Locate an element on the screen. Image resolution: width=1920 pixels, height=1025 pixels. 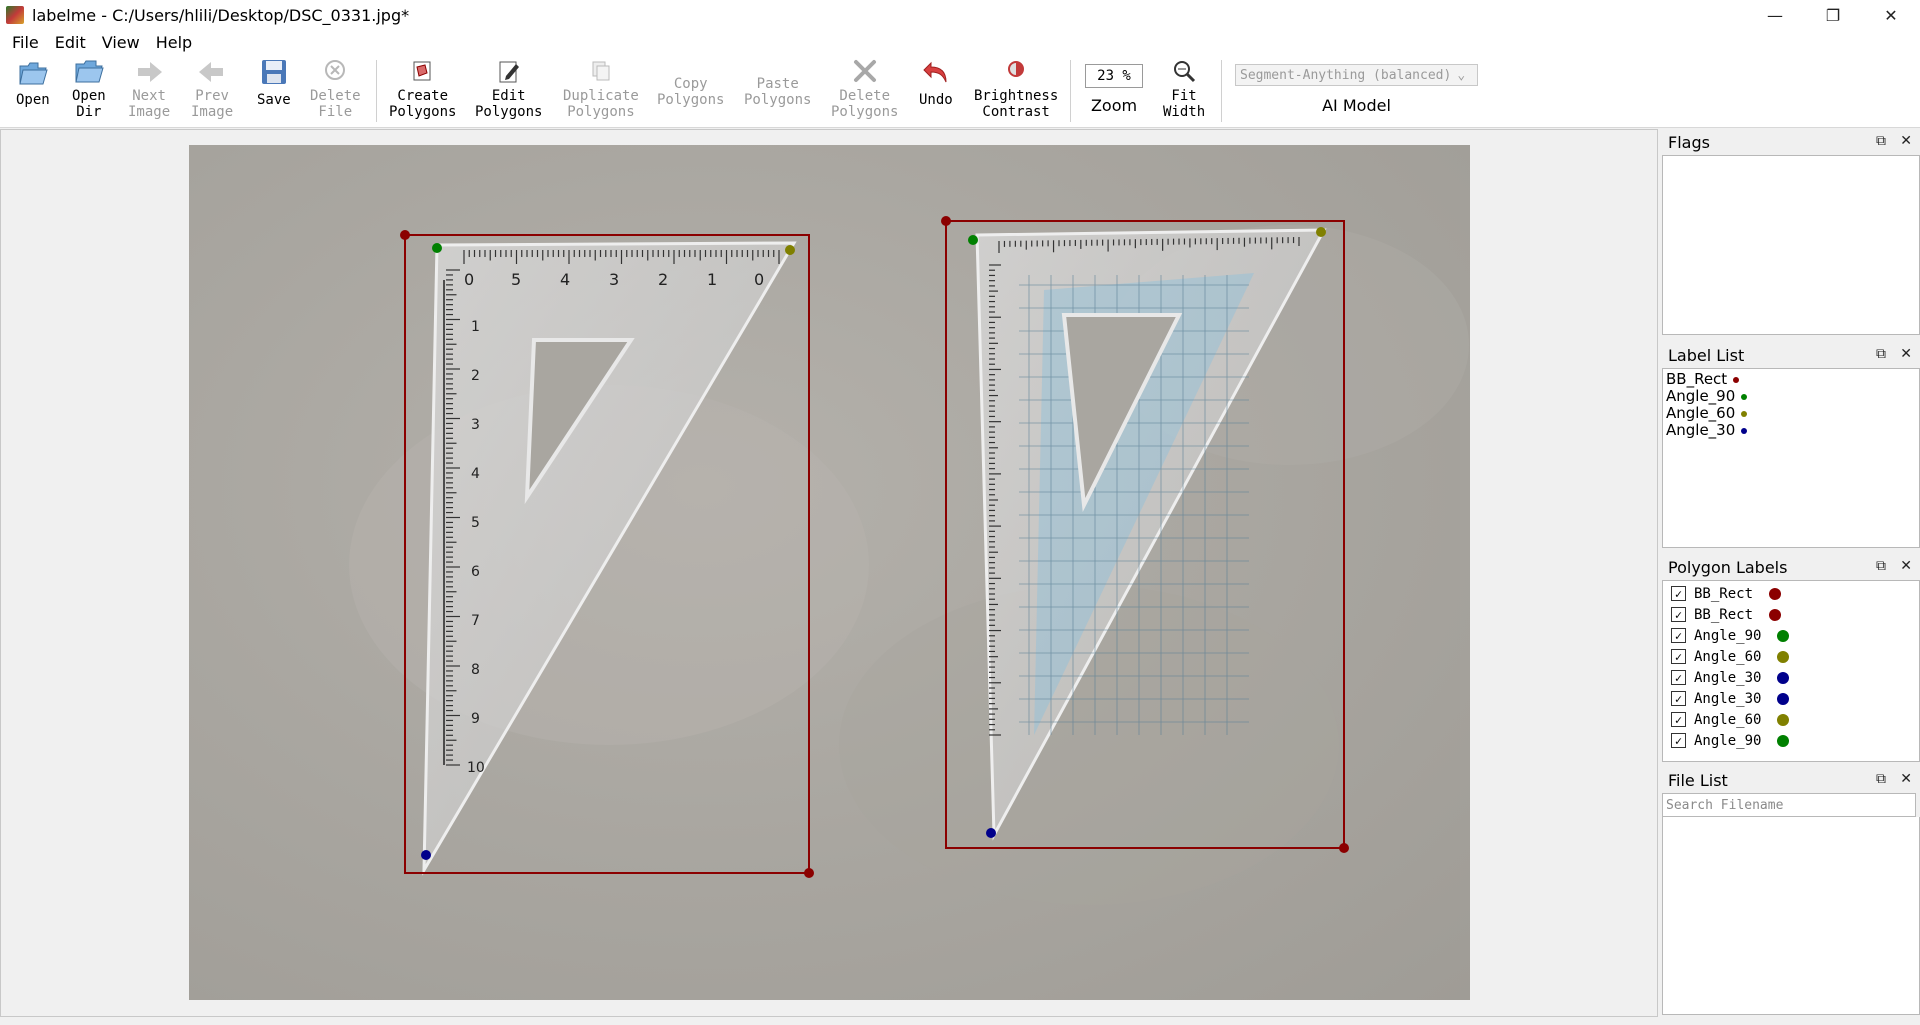
paste-polygons-button: Paste Polygons is located at coordinates (777, 92).